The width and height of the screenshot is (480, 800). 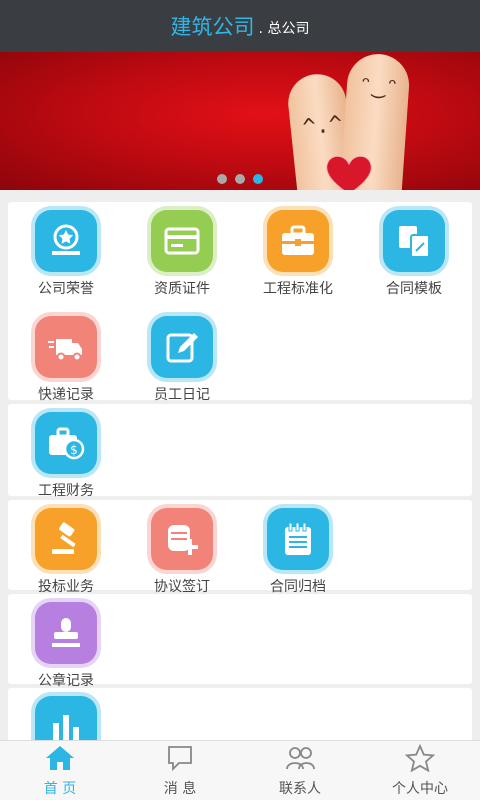 What do you see at coordinates (66, 718) in the screenshot?
I see `bar-chart-icon` at bounding box center [66, 718].